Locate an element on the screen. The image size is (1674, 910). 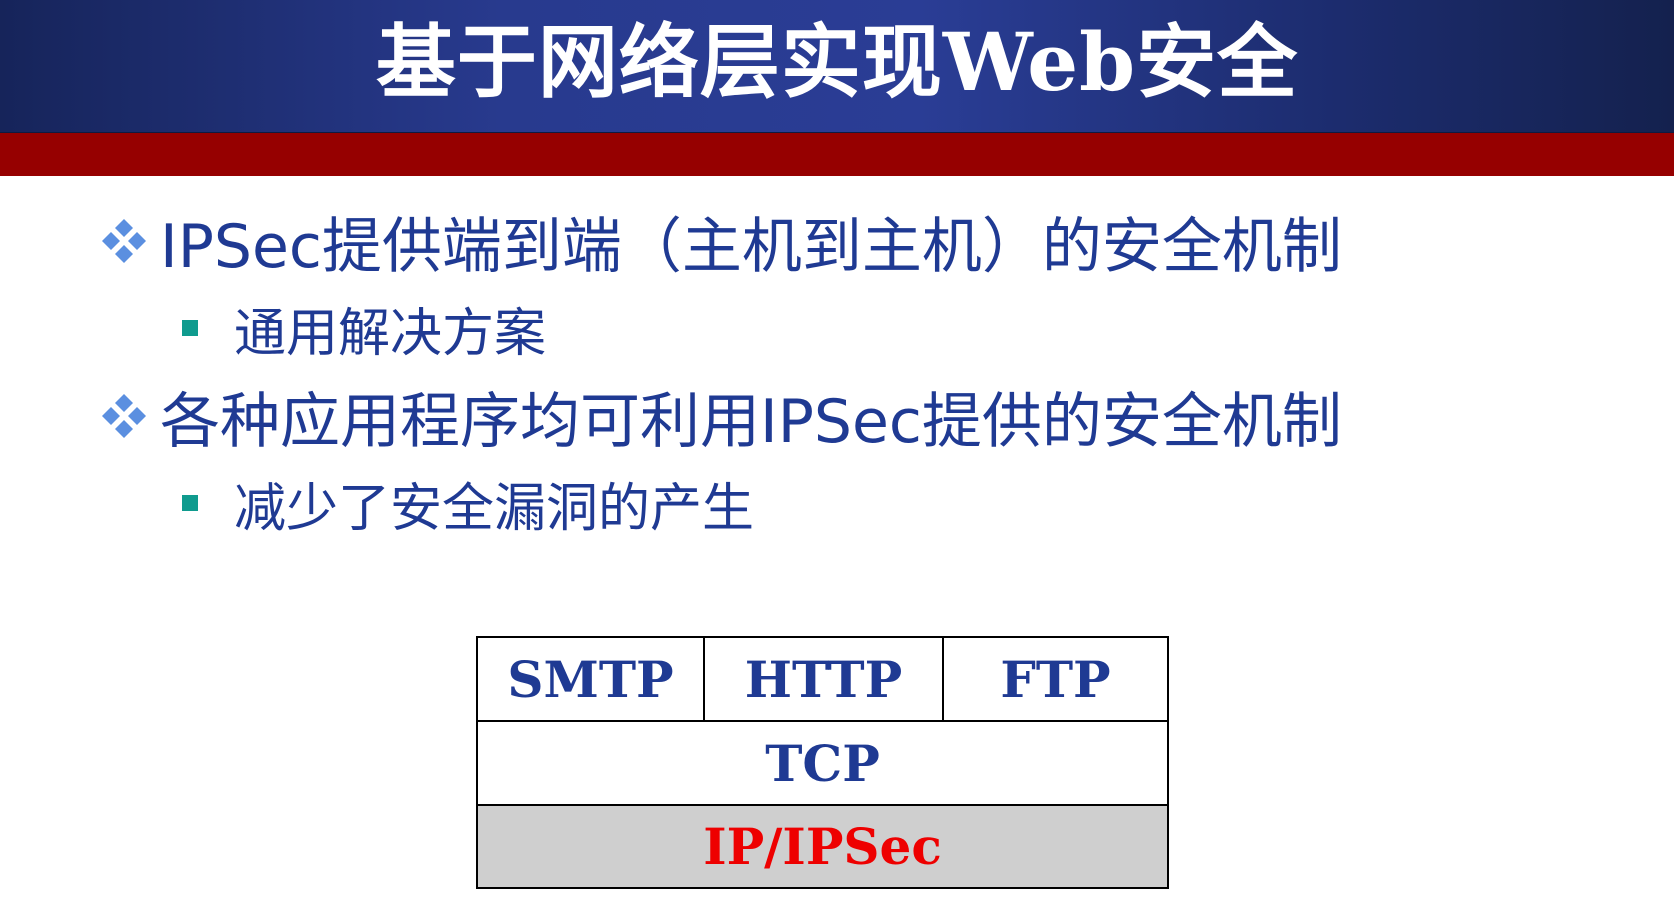
sub-bullet-text-1: 通用解决方案 is located at coordinates (390, 333).